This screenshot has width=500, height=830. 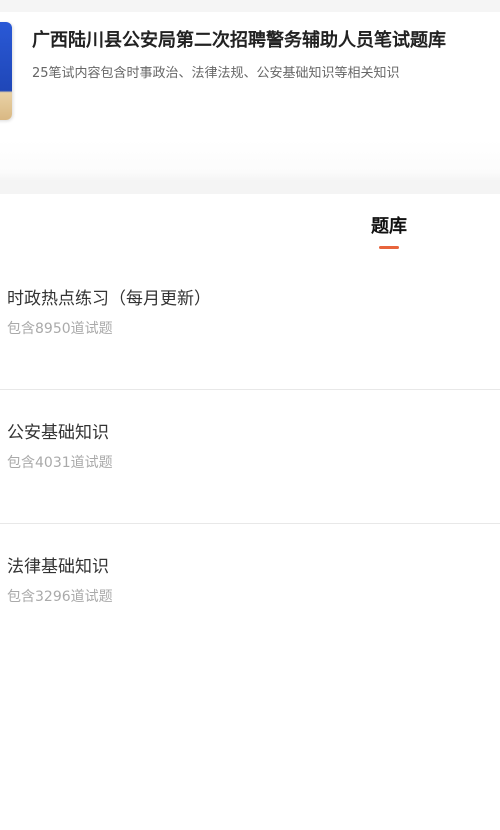 I want to click on exam-title: 广西陆川县公安局第二次招聘警务辅助人员笔试题库, so click(x=239, y=40).